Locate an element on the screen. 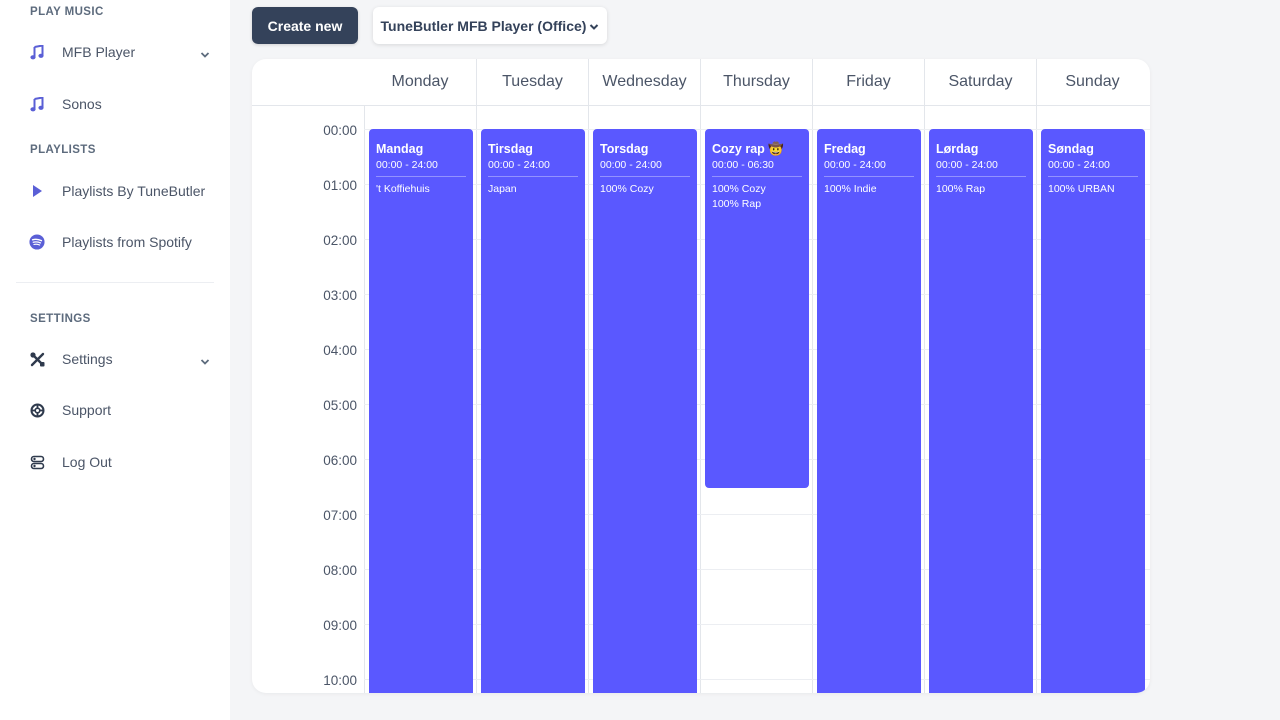 The height and width of the screenshot is (720, 1280). time-label: 04:00 is located at coordinates (340, 350).